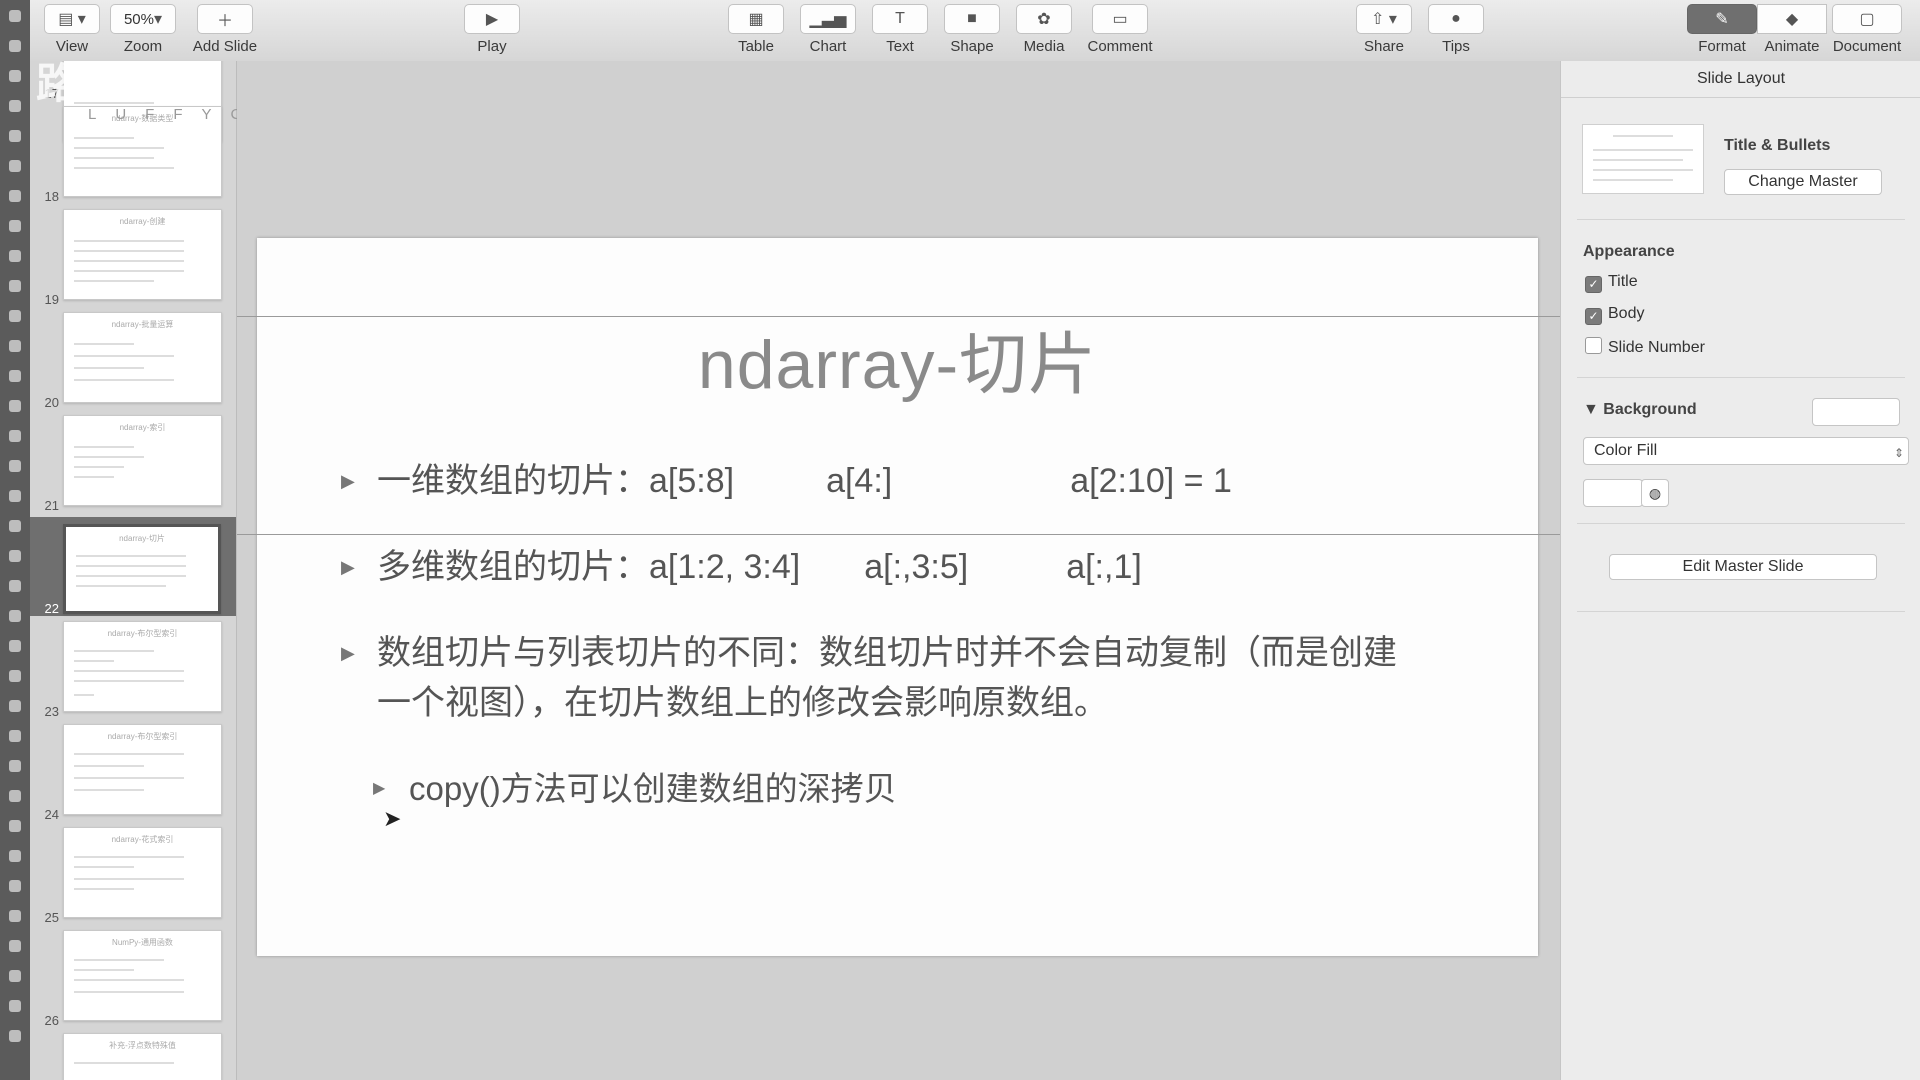 The width and height of the screenshot is (1920, 1080). I want to click on tips-button: ● Tips, so click(1456, 29).